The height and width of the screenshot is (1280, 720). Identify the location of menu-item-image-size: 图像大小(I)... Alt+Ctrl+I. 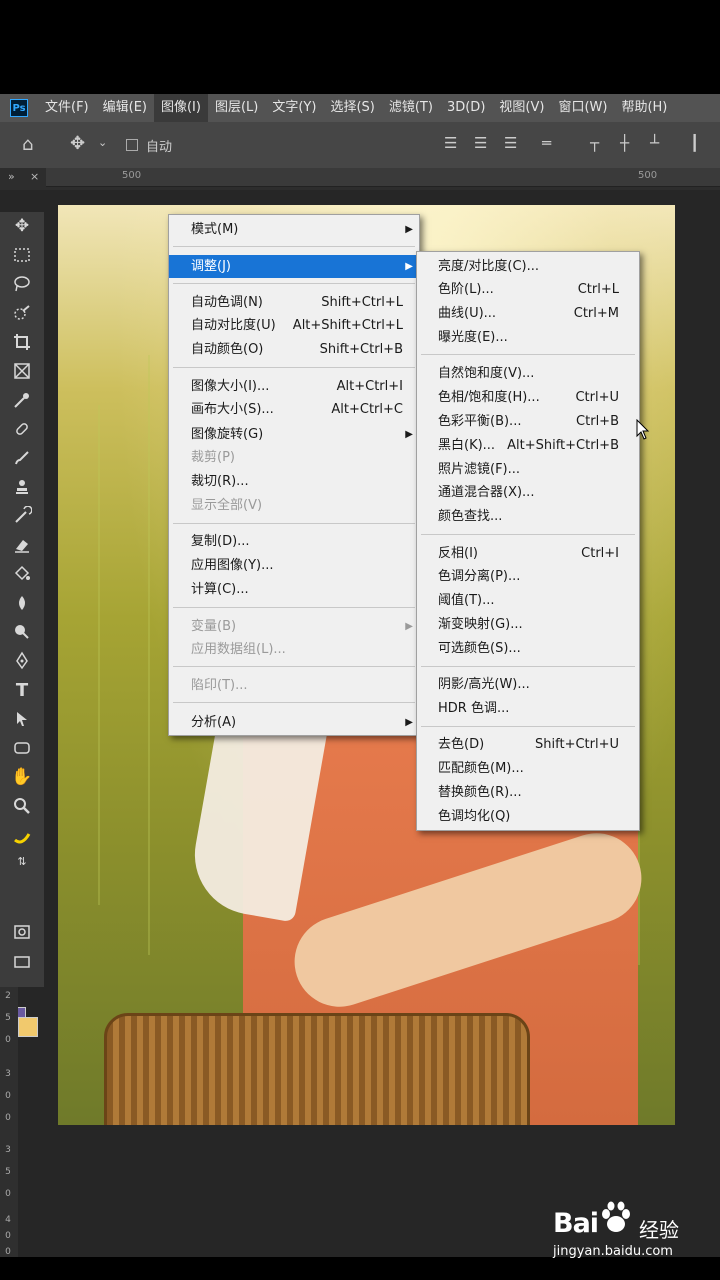
(294, 386).